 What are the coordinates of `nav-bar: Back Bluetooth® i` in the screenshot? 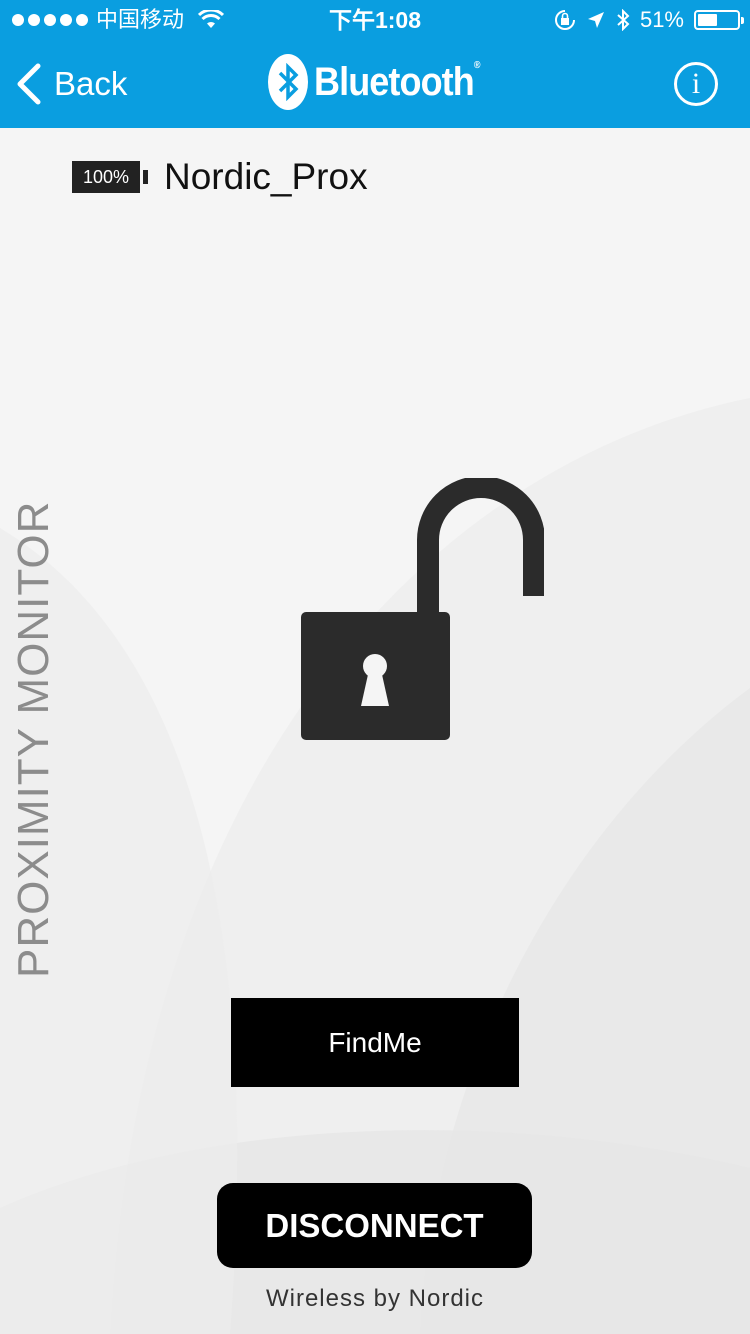 It's located at (375, 84).